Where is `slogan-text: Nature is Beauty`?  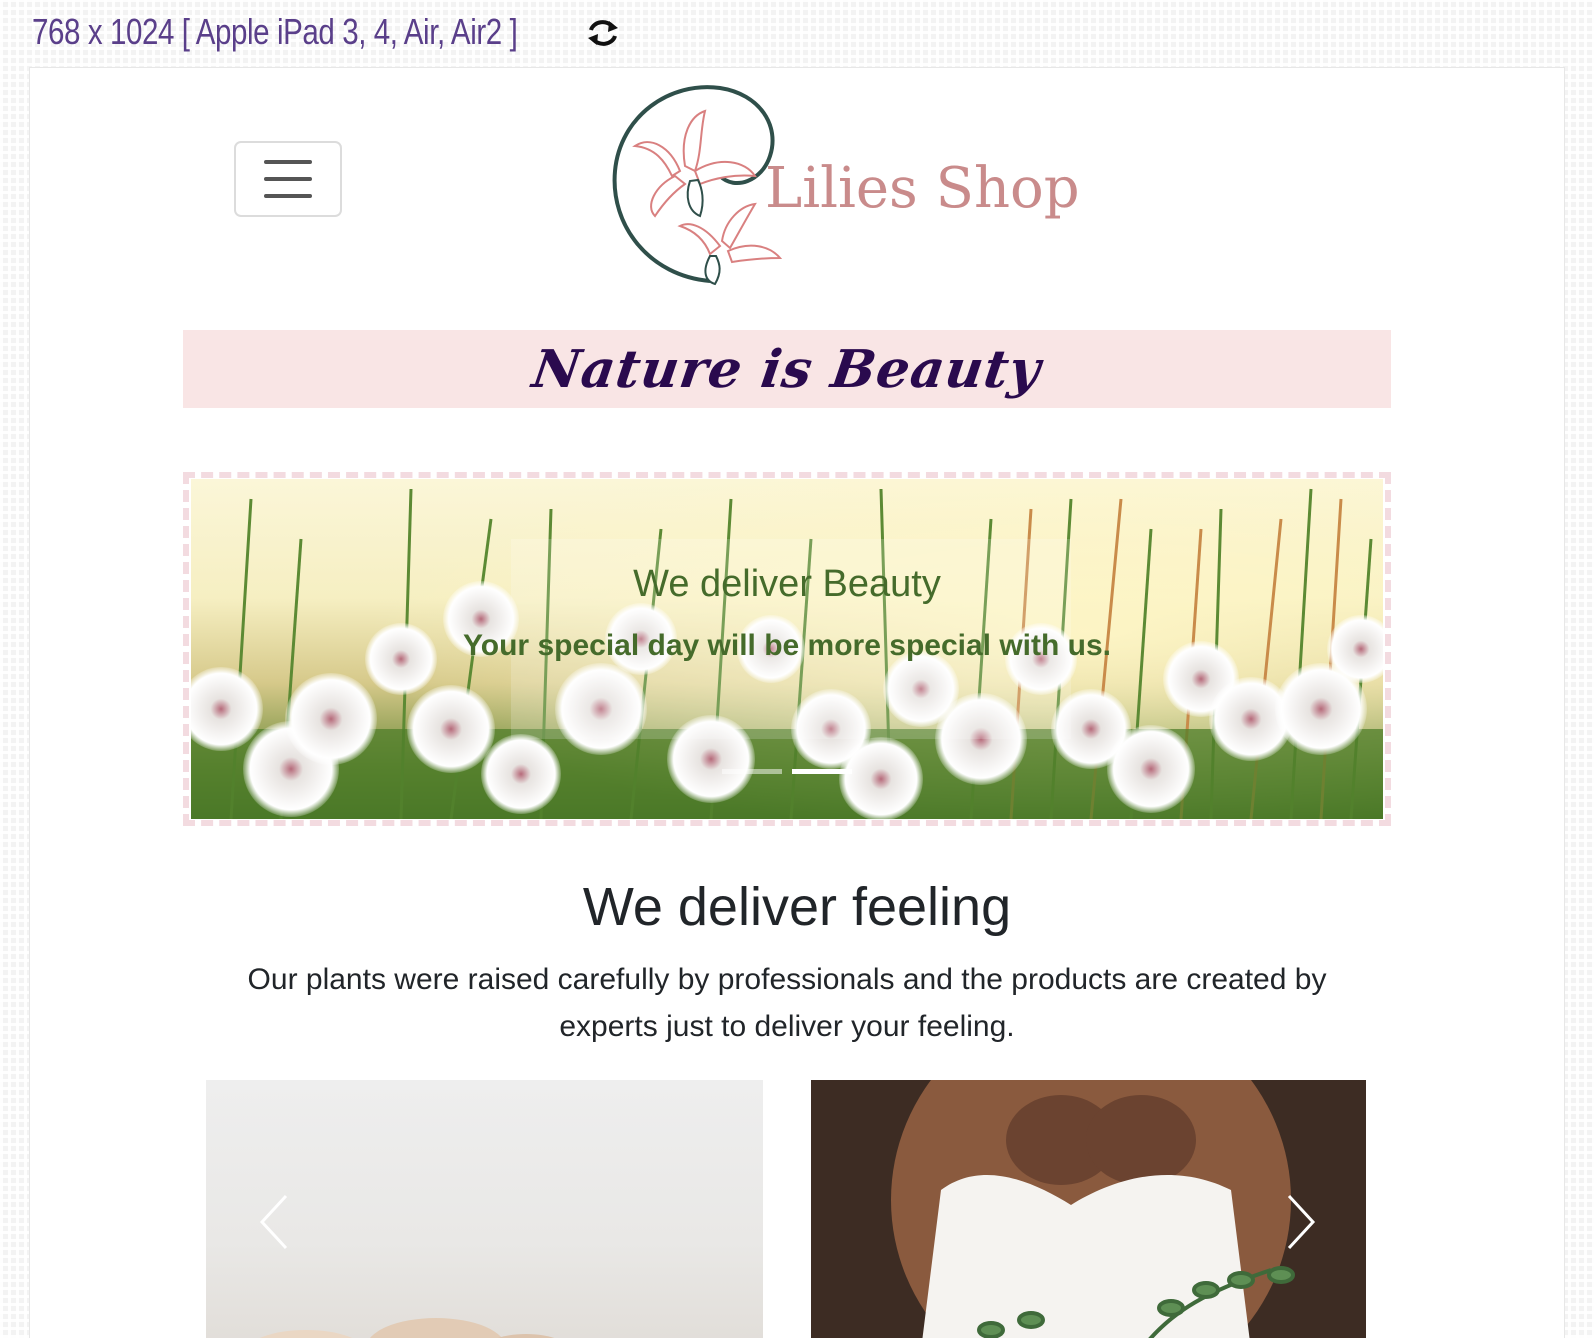 slogan-text: Nature is Beauty is located at coordinates (787, 369).